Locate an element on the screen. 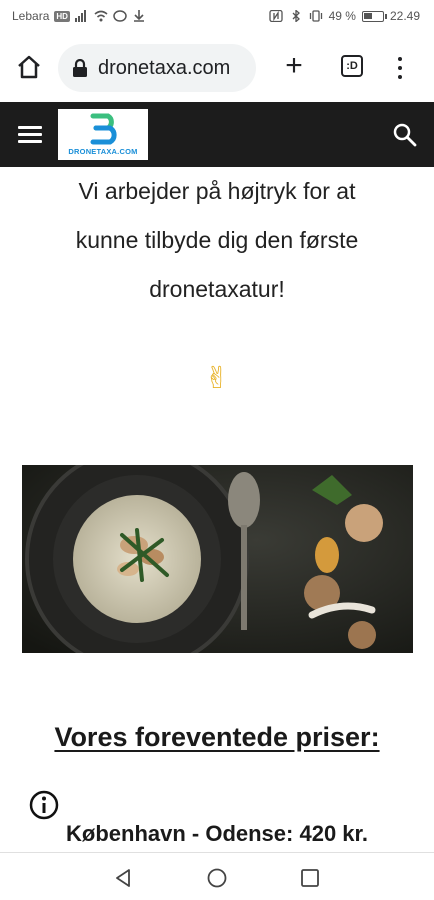 This screenshot has height=900, width=434. clock: 22.49 is located at coordinates (404, 16).